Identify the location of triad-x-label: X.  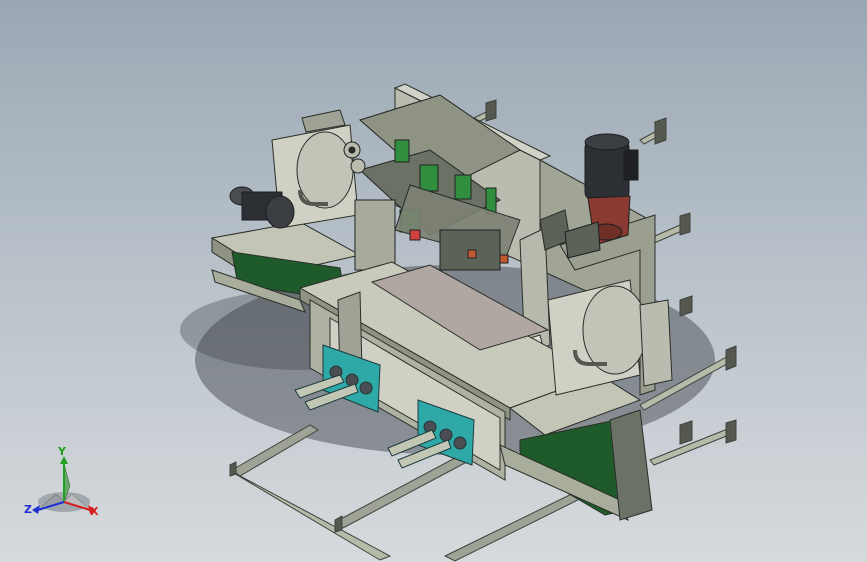
(94, 511).